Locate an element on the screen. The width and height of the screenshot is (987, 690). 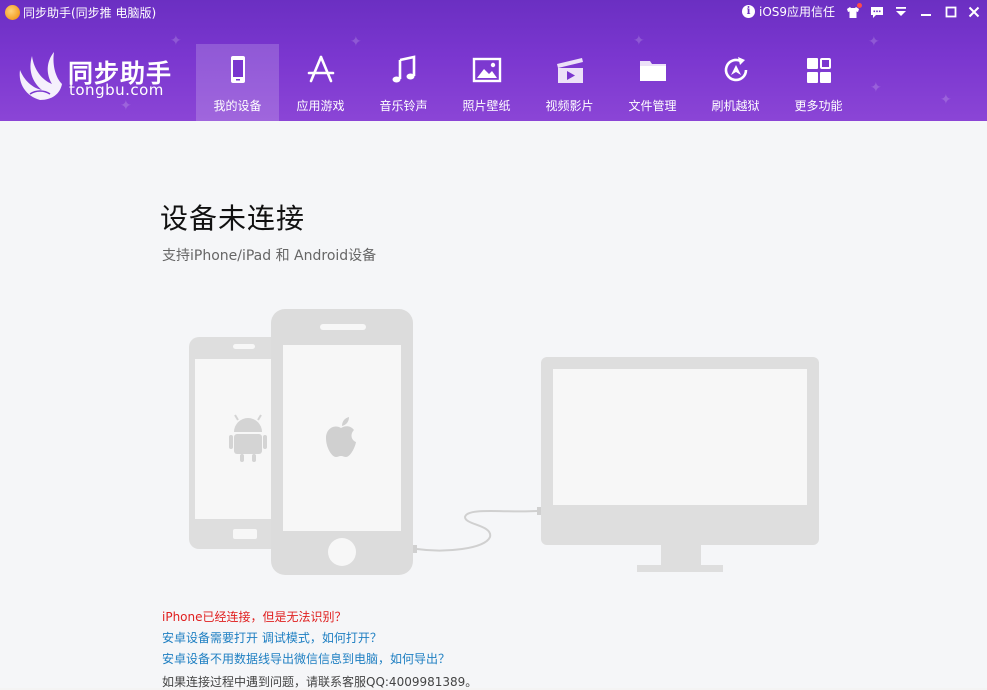
nav-photos-wallpapers: 照片壁纸 is located at coordinates (486, 82).